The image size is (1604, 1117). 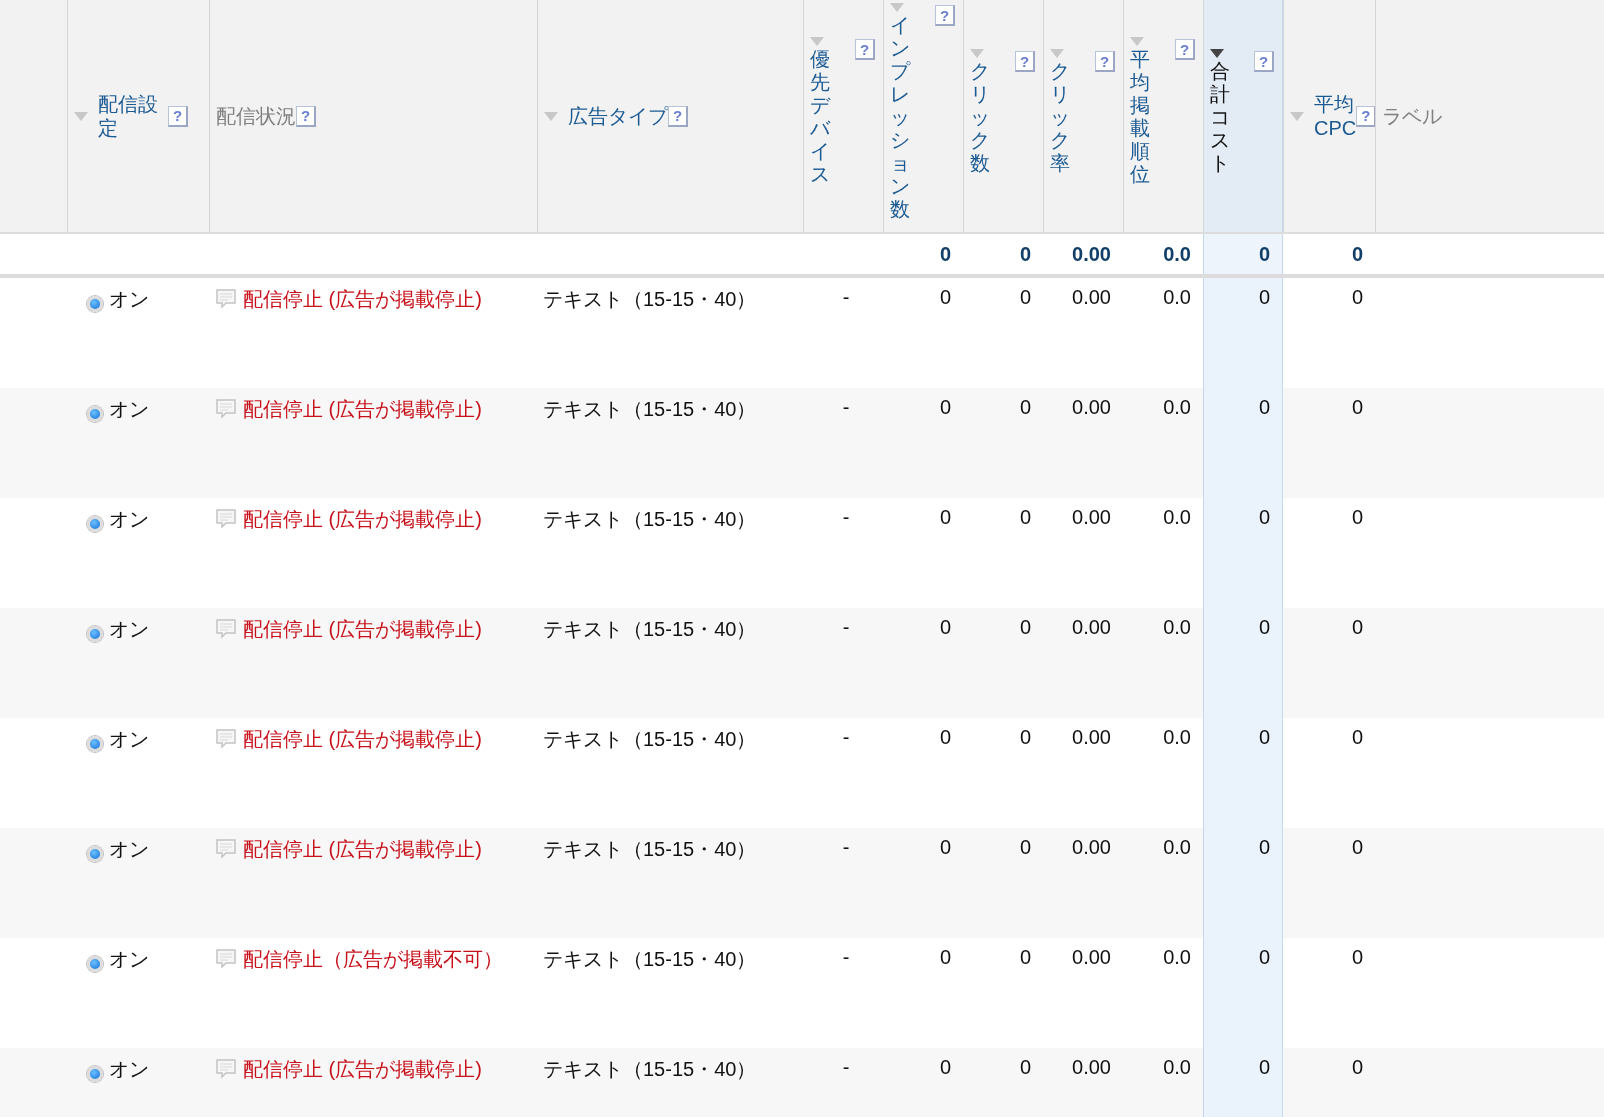 What do you see at coordinates (1091, 254) in the screenshot?
I see `total-value: 0.00` at bounding box center [1091, 254].